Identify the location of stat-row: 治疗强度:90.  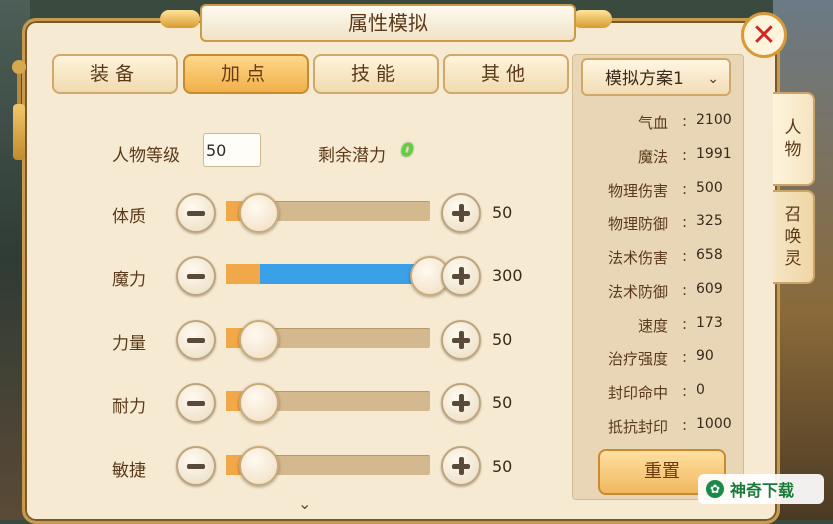
(660, 358).